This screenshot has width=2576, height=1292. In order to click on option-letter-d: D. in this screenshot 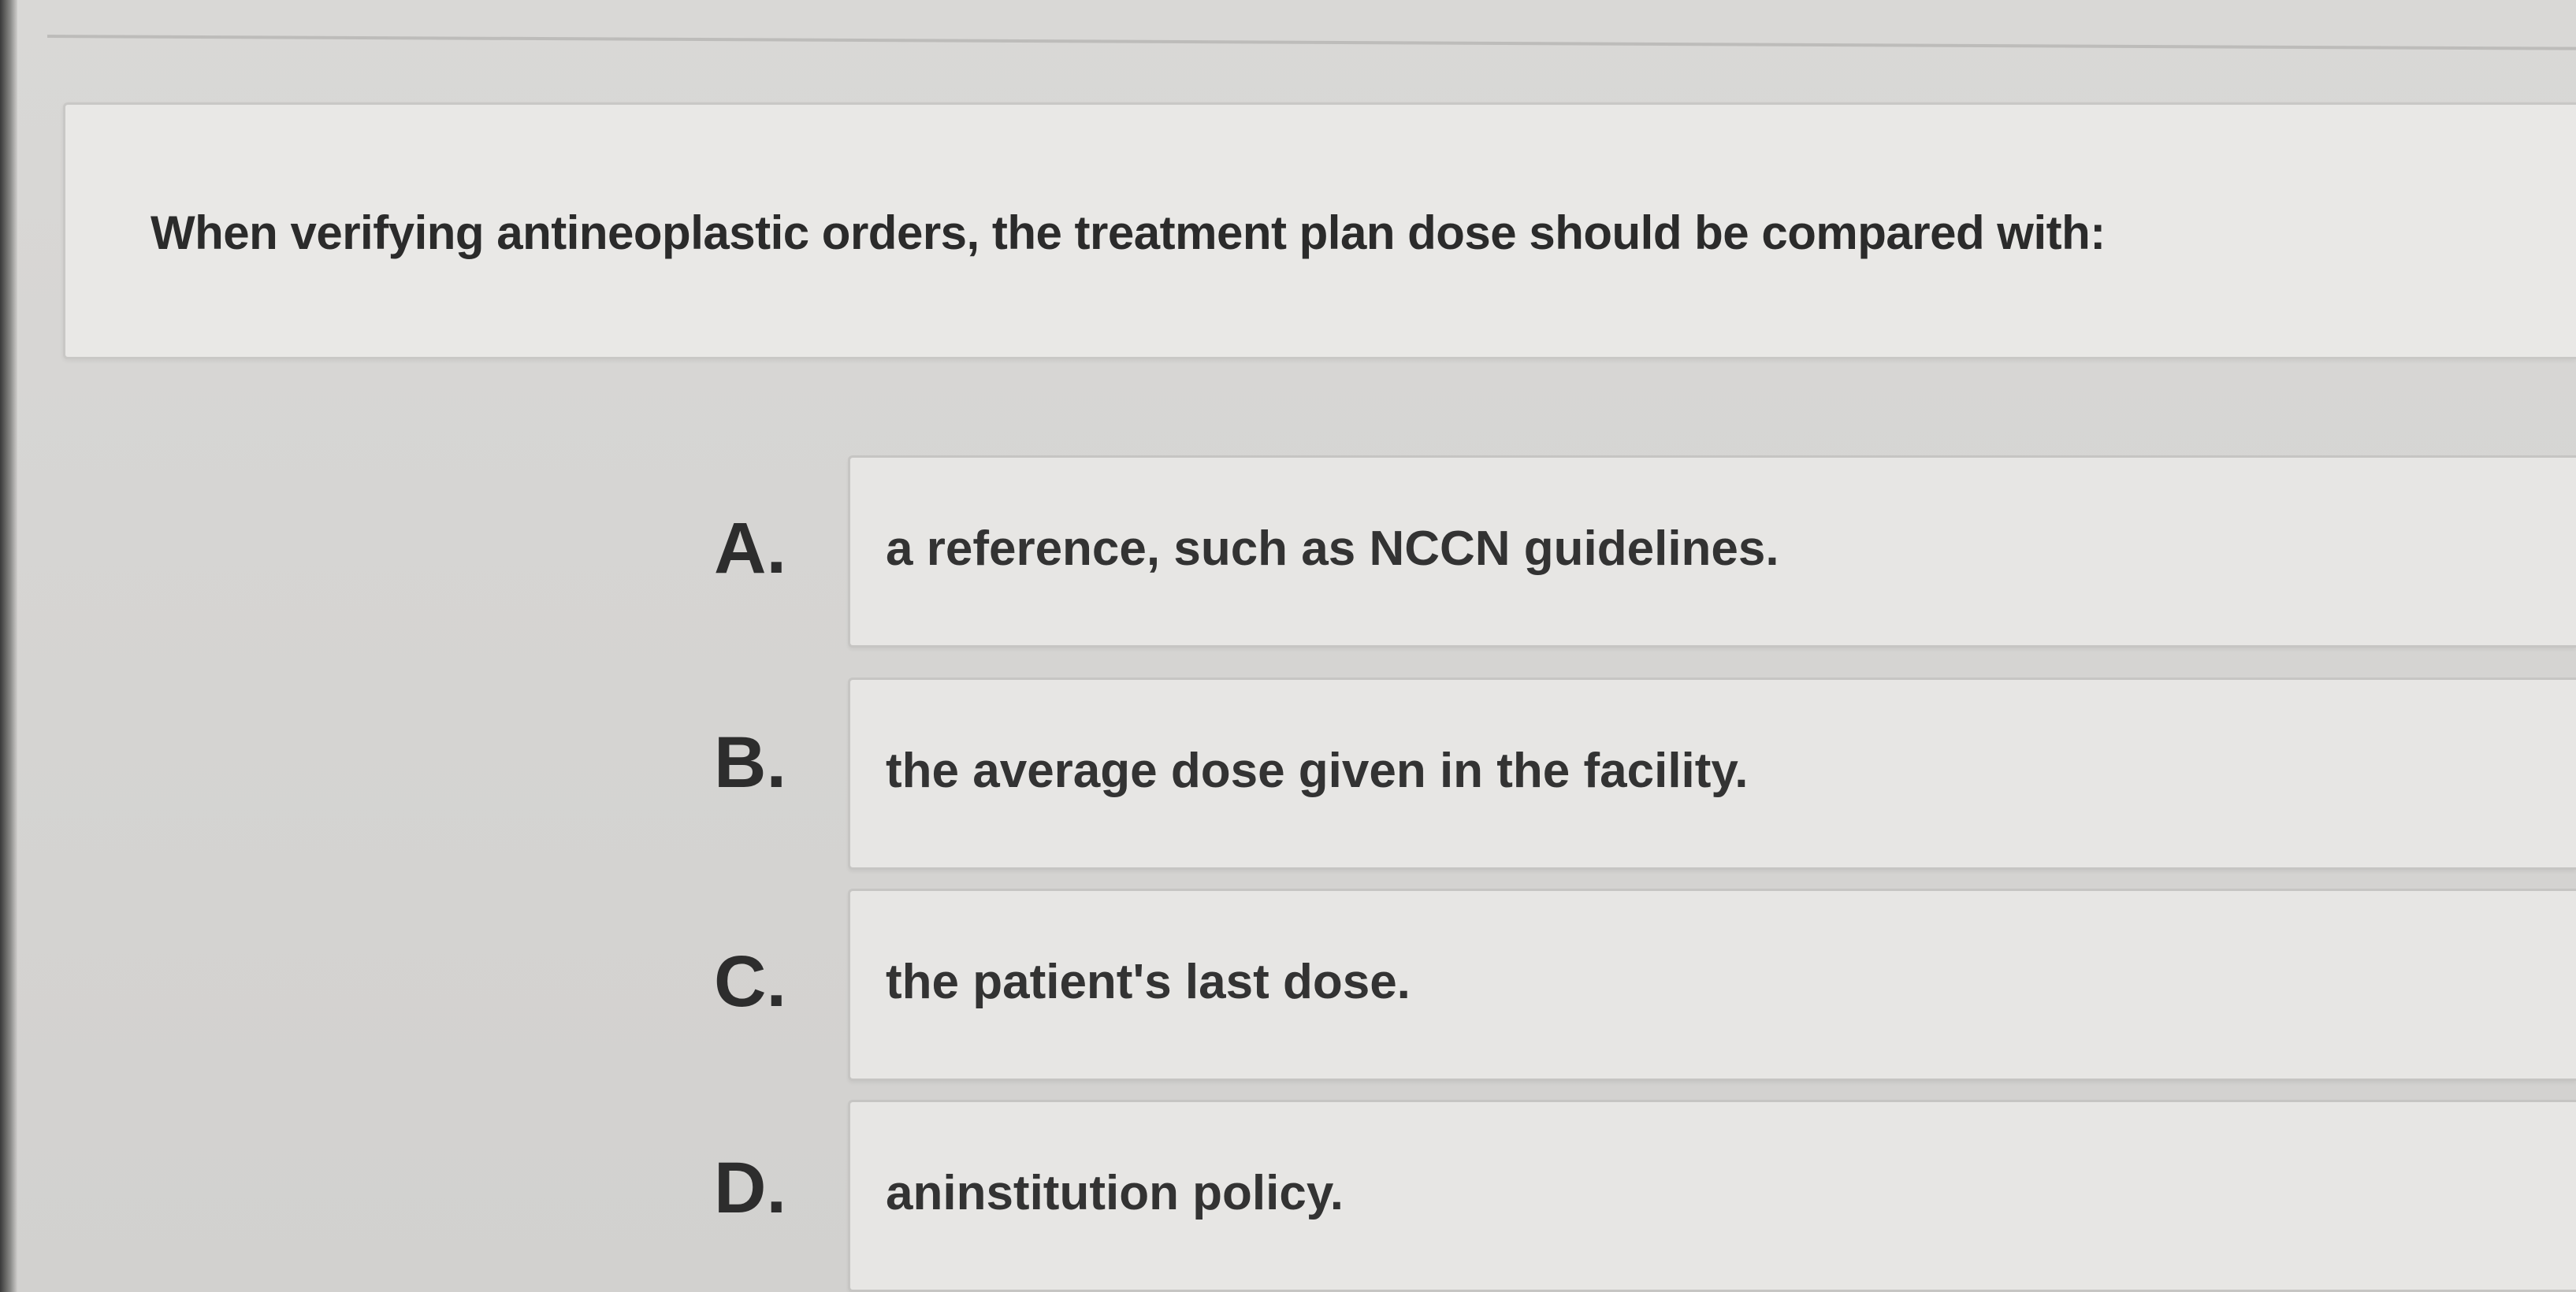, I will do `click(750, 1188)`.